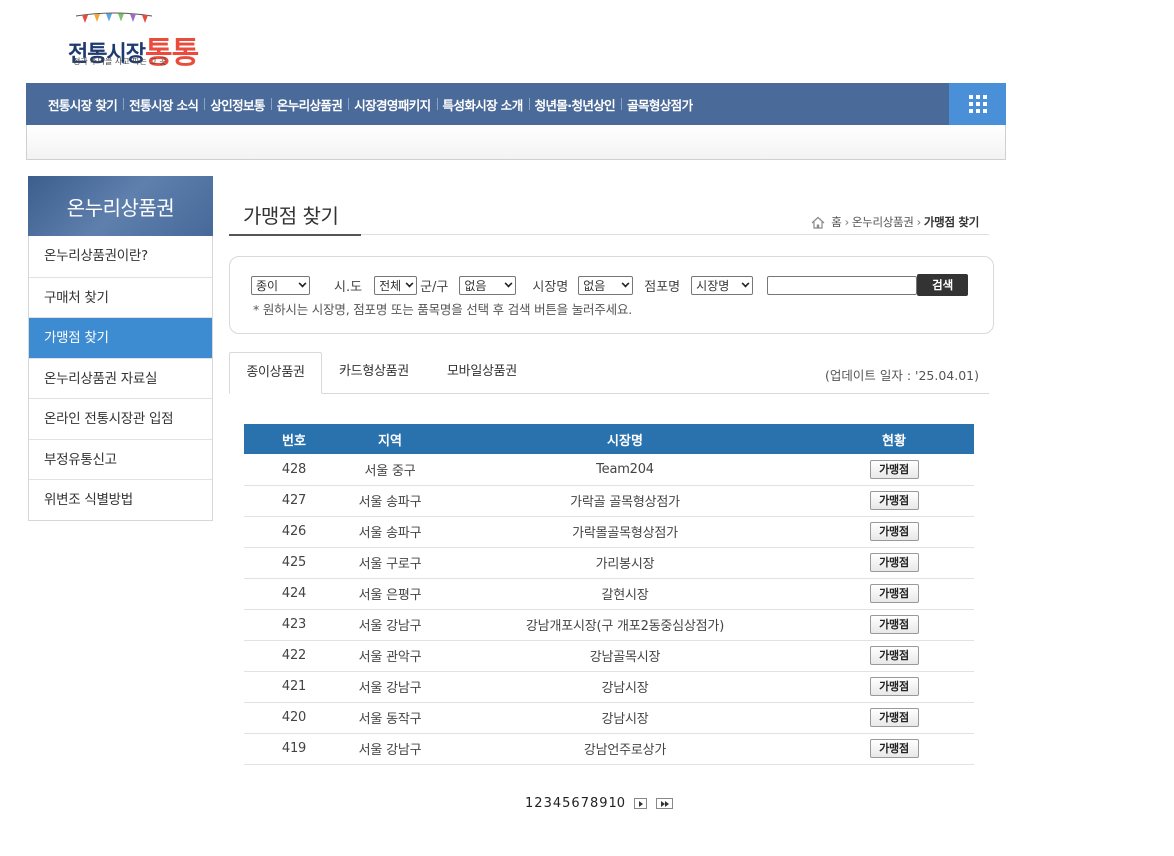 This screenshot has height=856, width=1174. What do you see at coordinates (294, 749) in the screenshot?
I see `row-number: 419` at bounding box center [294, 749].